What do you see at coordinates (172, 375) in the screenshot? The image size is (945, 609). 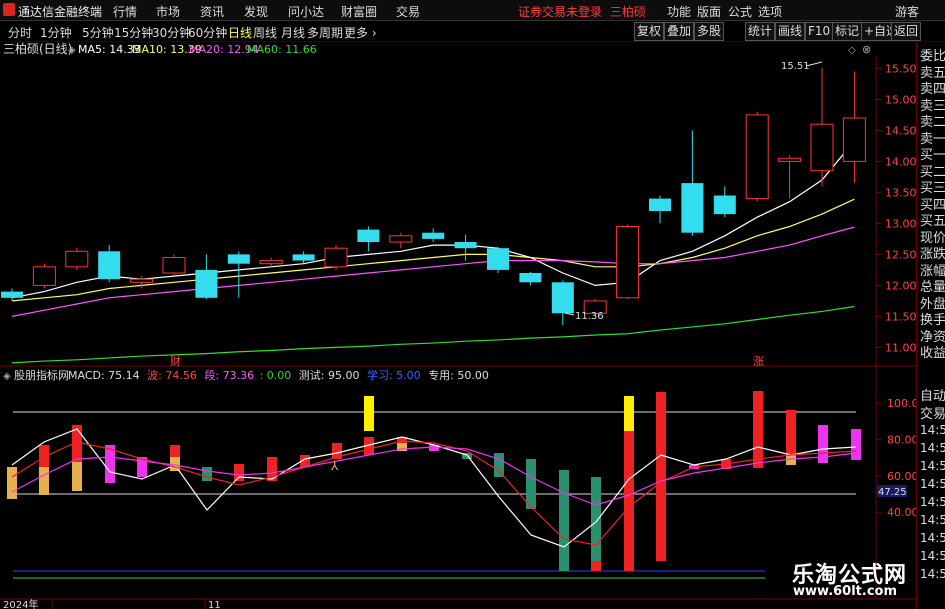 I see `indicator-wave: 波: 74.56` at bounding box center [172, 375].